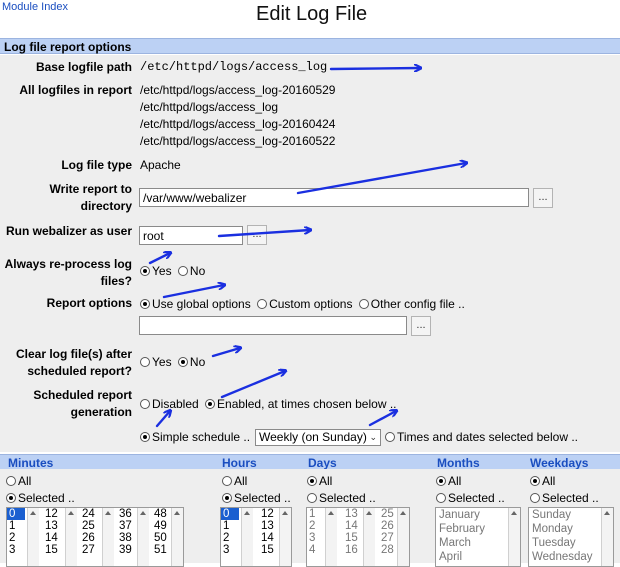 The width and height of the screenshot is (620, 567). What do you see at coordinates (201, 437) in the screenshot?
I see `simple-schedule-label: Simple schedule ..` at bounding box center [201, 437].